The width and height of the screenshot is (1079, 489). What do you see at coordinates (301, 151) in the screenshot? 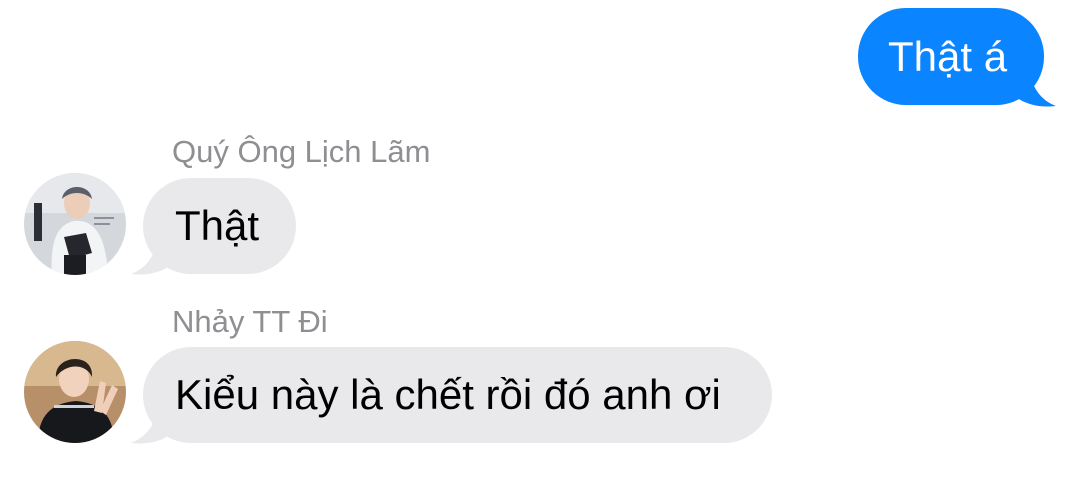
I see `sender-name: Quý Ông Lịch Lãm` at bounding box center [301, 151].